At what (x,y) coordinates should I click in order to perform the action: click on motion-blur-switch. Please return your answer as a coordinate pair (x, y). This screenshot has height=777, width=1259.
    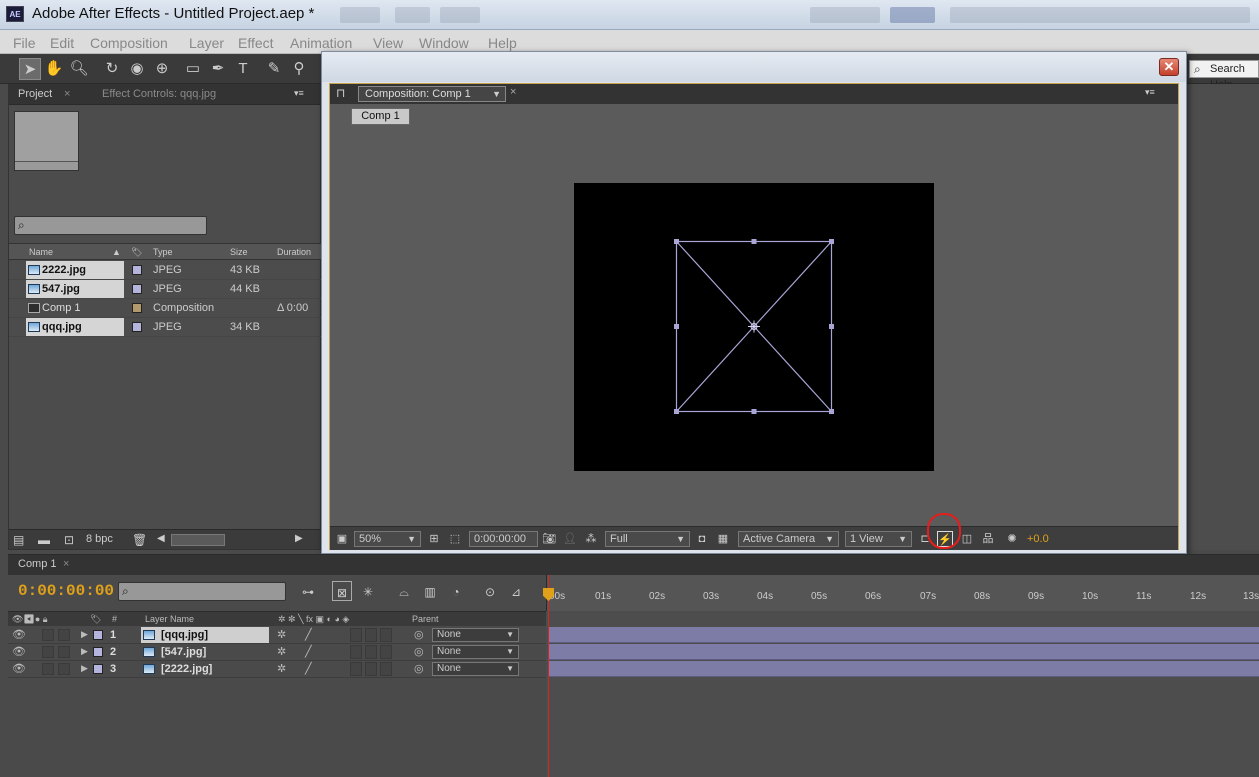
    Looking at the image, I should click on (386, 669).